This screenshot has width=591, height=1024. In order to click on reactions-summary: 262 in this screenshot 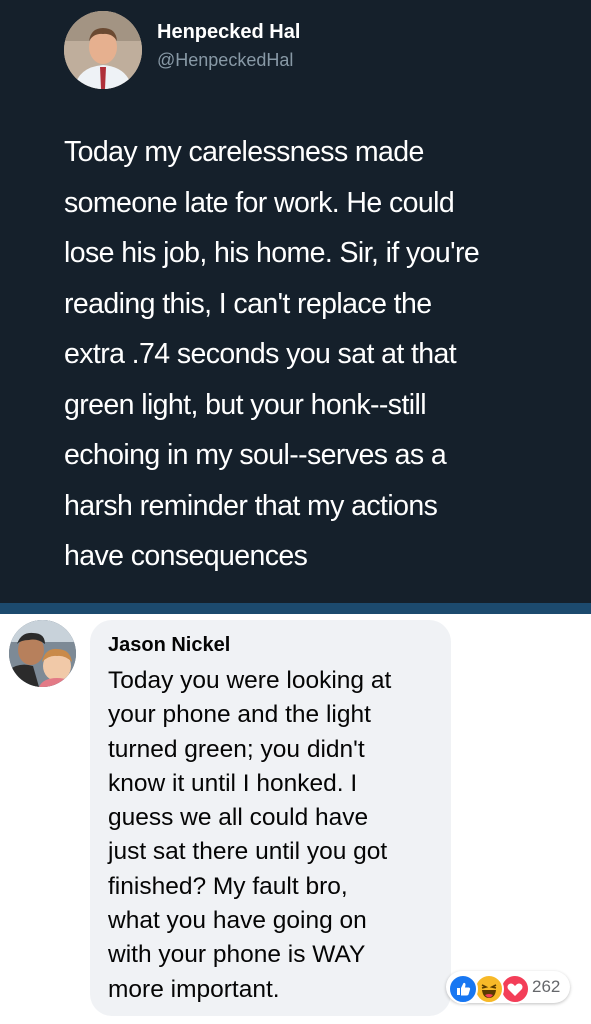, I will do `click(508, 987)`.